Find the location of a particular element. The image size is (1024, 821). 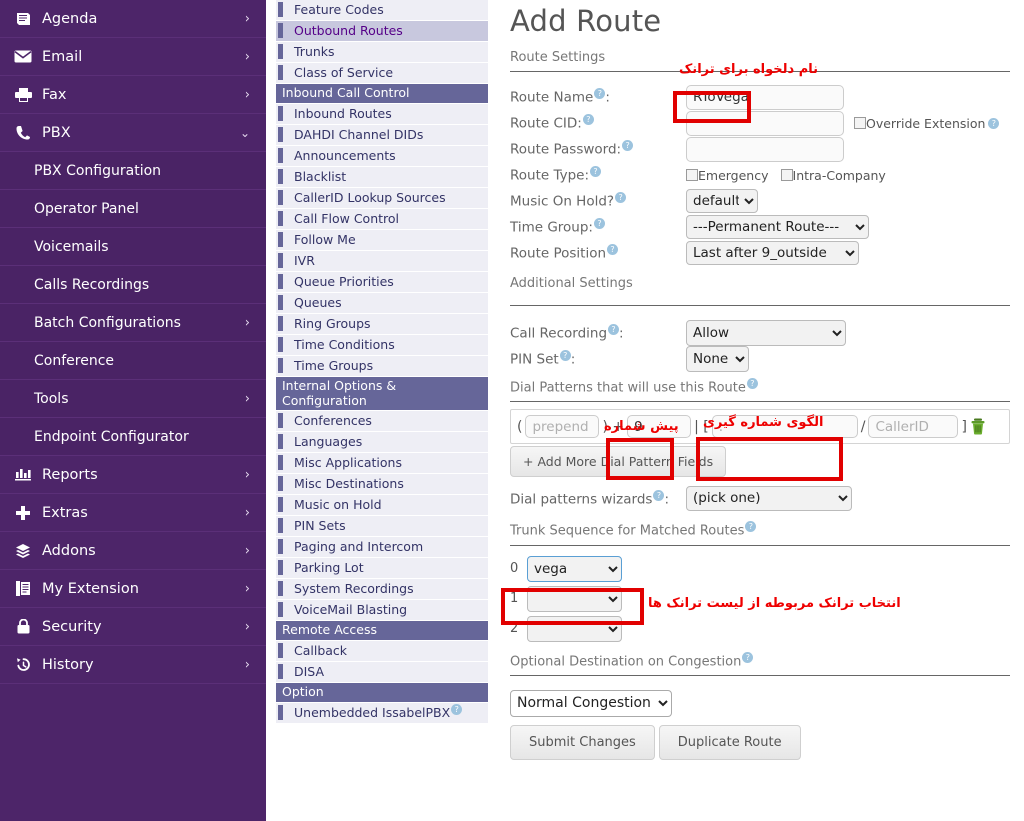

call-recording-select: Allow is located at coordinates (766, 333).